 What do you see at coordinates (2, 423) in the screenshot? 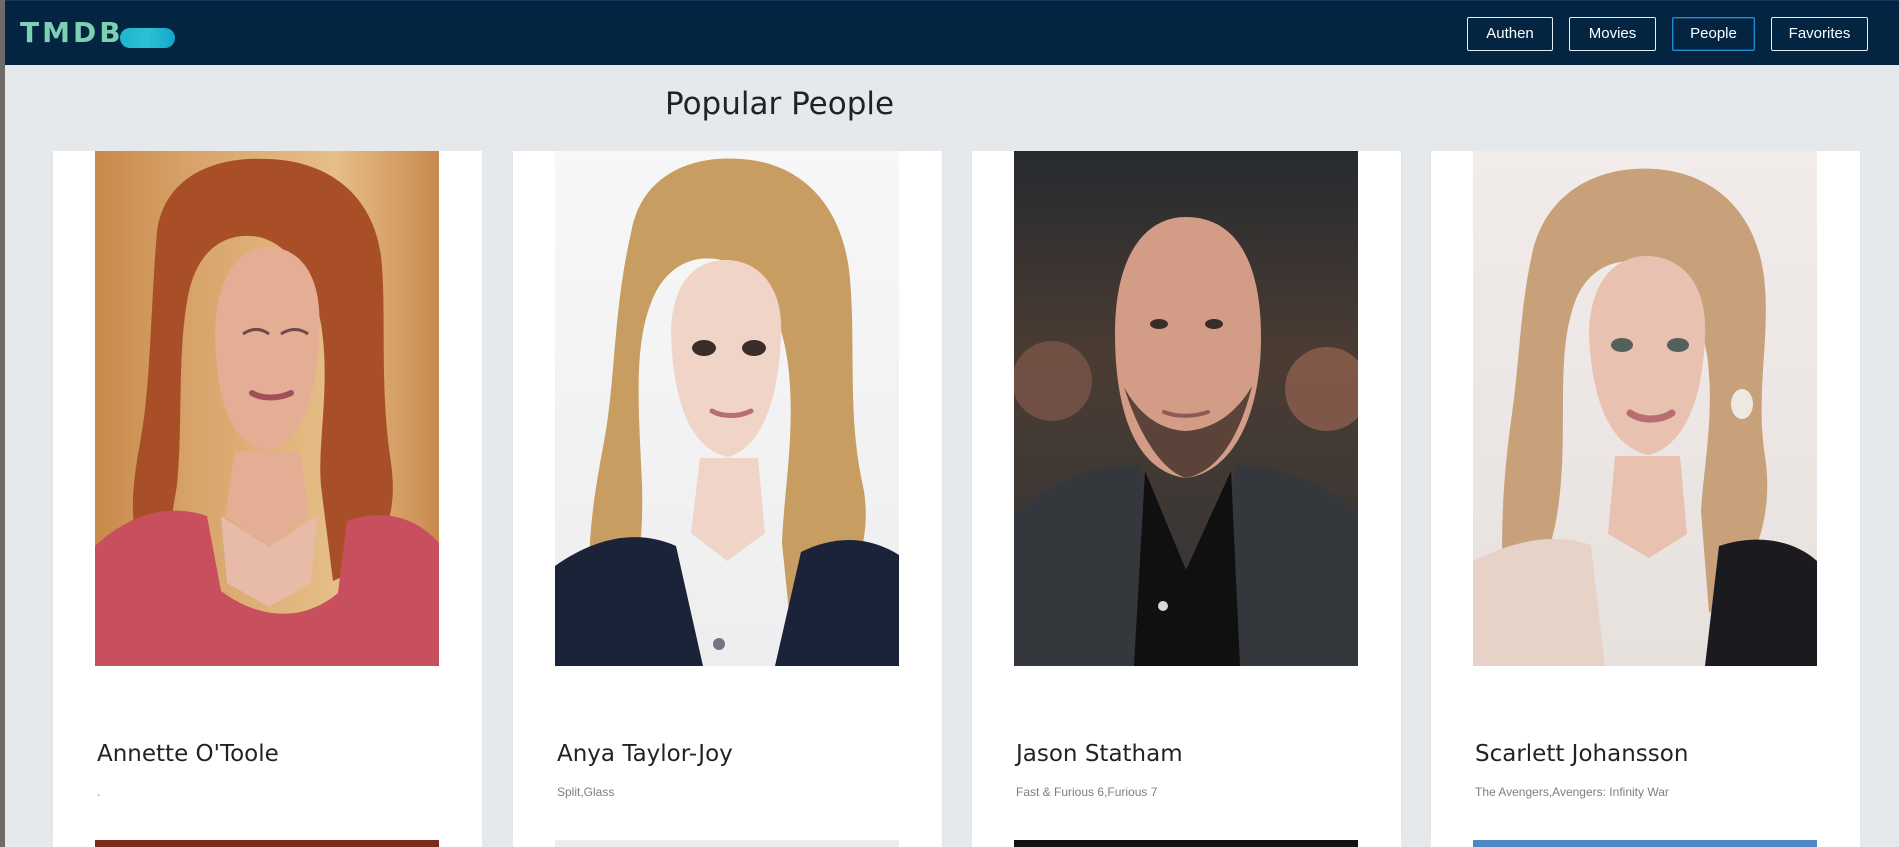
I see `left-window-edge` at bounding box center [2, 423].